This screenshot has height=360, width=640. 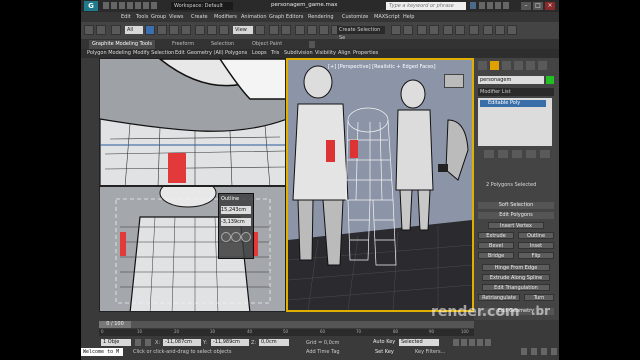 What do you see at coordinates (550, 6) in the screenshot?
I see `close-button: ×` at bounding box center [550, 6].